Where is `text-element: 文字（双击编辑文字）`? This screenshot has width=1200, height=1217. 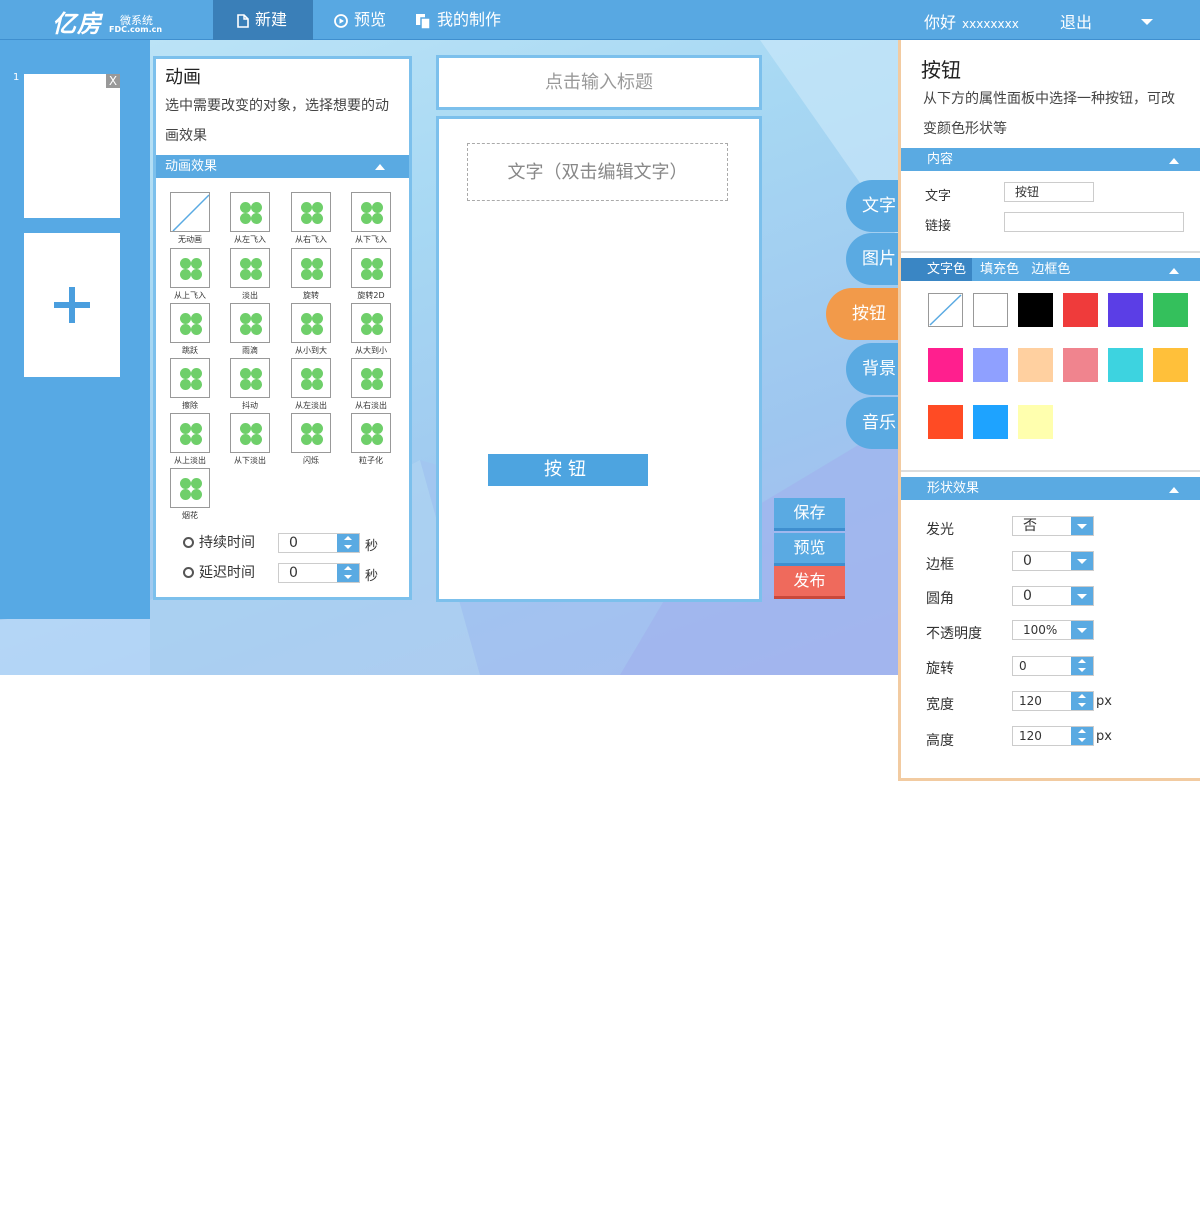
text-element: 文字（双击编辑文字） is located at coordinates (597, 172).